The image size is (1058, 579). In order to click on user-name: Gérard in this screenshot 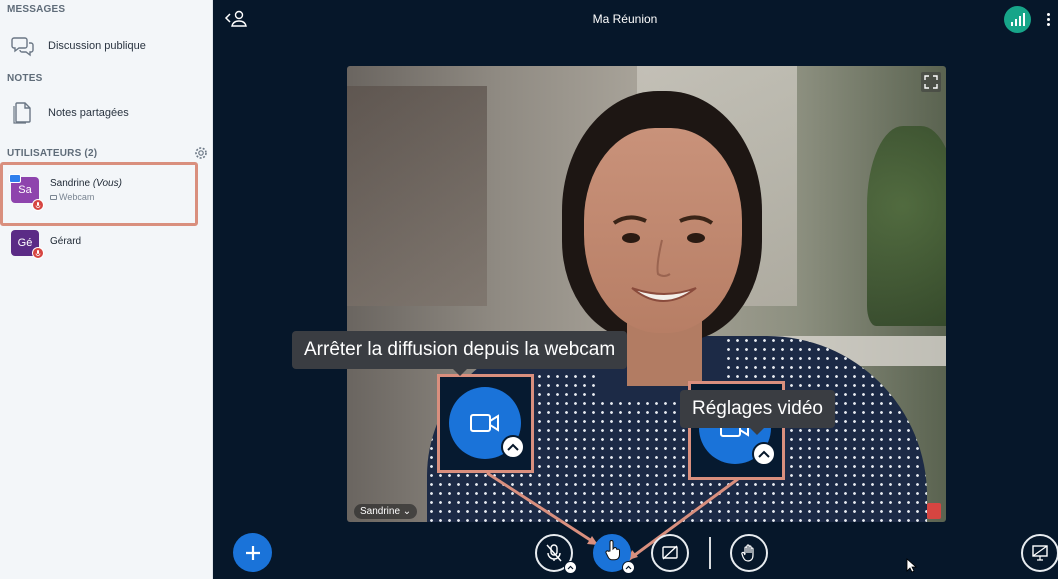, I will do `click(66, 241)`.